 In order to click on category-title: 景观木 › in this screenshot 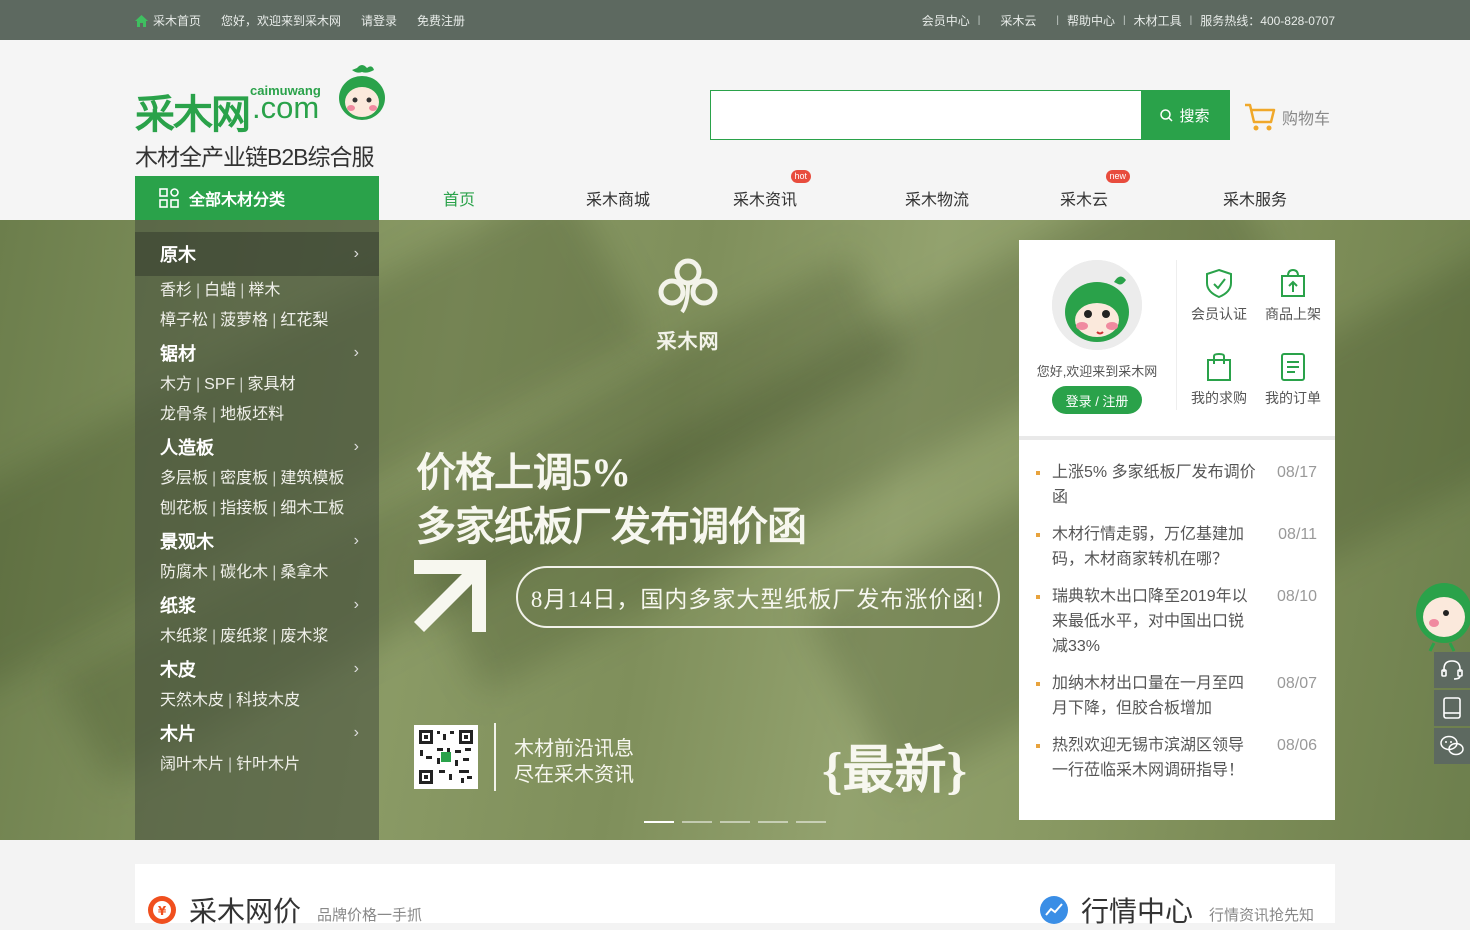, I will do `click(257, 541)`.